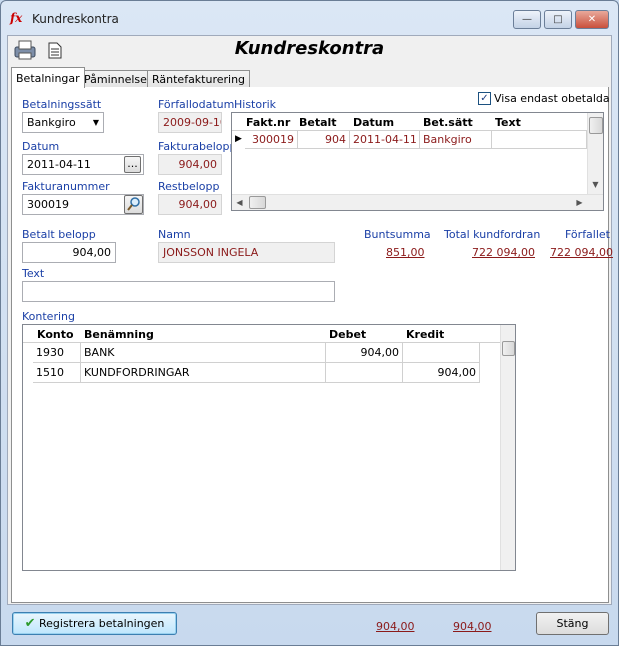 Image resolution: width=619 pixels, height=646 pixels. I want to click on namn-field: JONSSON INGELA, so click(246, 252).